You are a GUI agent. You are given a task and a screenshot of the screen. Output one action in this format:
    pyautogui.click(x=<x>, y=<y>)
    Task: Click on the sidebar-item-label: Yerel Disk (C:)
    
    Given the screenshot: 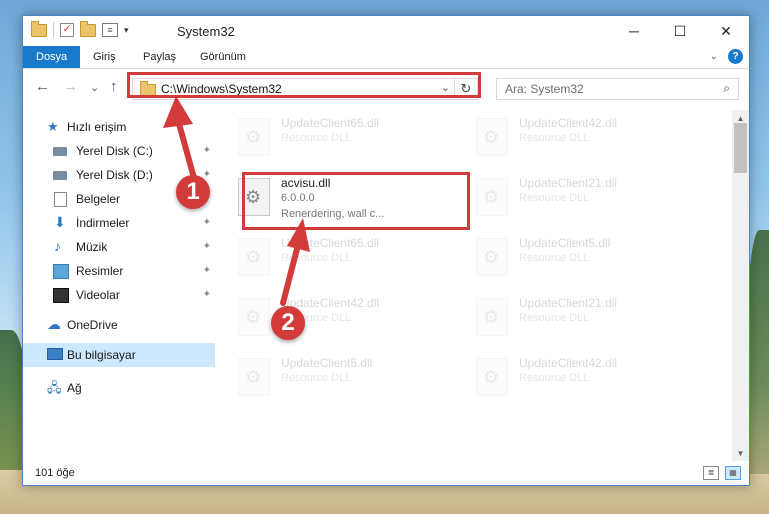 What is the action you would take?
    pyautogui.click(x=114, y=151)
    